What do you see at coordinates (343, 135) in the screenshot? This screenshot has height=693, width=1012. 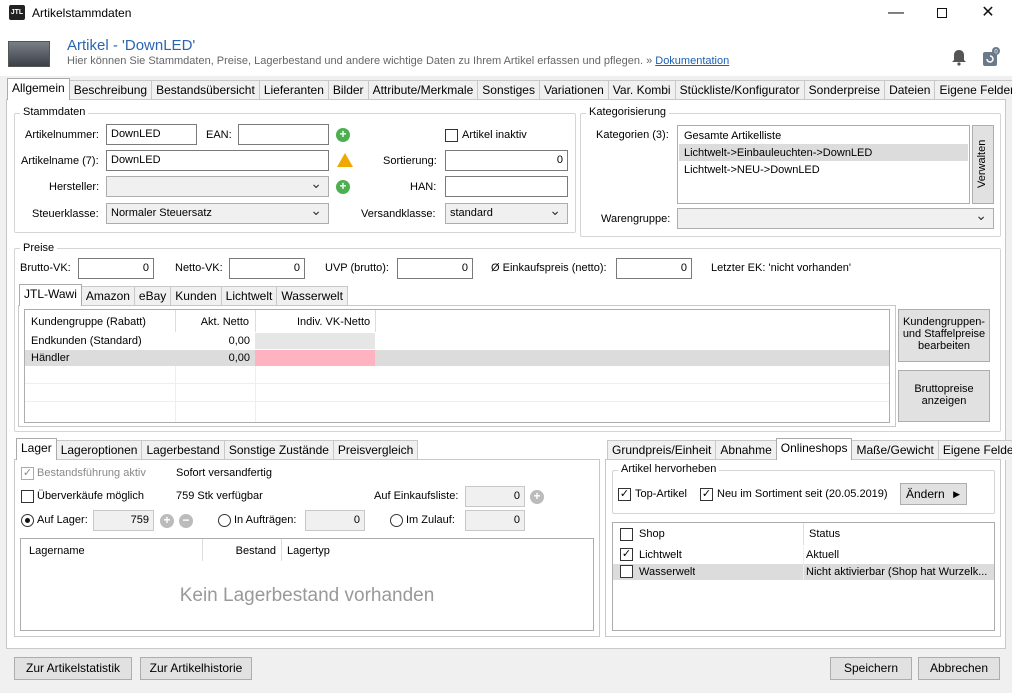 I see `add-ean-icon: +` at bounding box center [343, 135].